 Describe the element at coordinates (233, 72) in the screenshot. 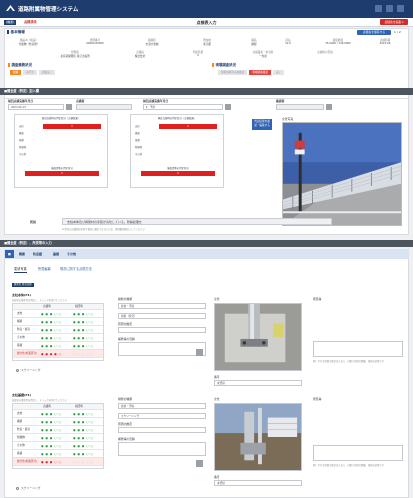

I see `step-unconfirmed: 現場調査済み未確認` at that location.